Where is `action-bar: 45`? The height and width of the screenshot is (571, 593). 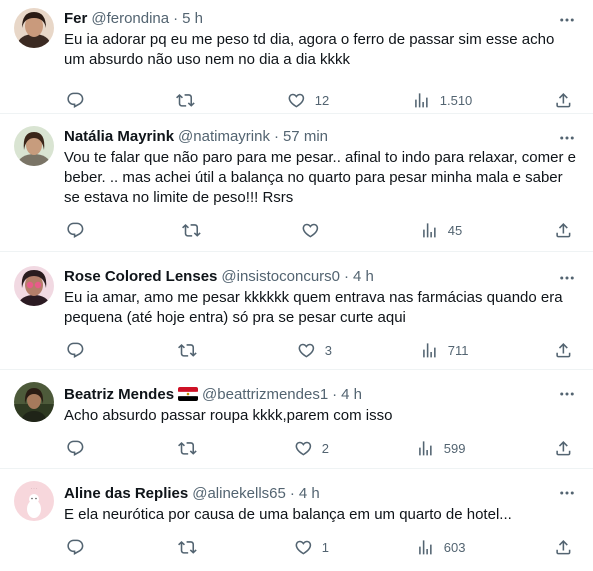
action-bar: 45 is located at coordinates (320, 230).